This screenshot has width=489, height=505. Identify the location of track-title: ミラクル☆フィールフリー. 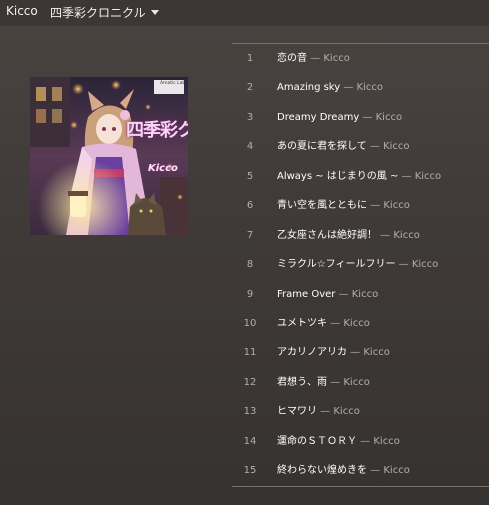
(336, 265).